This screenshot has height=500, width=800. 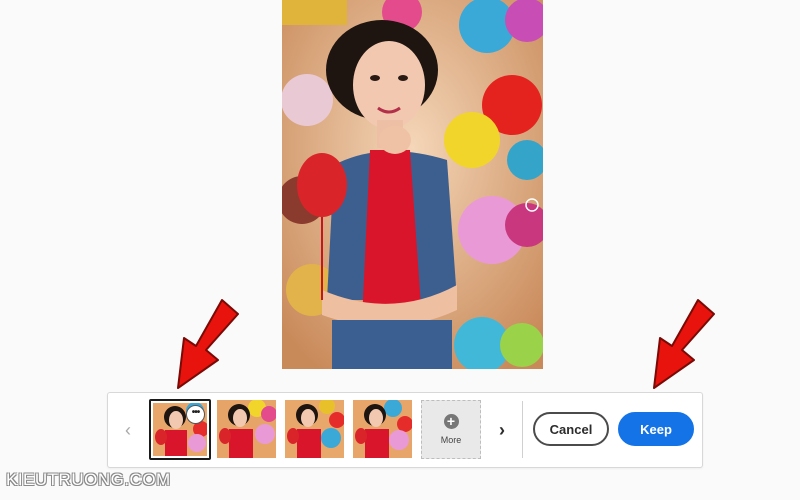 I want to click on annotation-arrow-left-icon, so click(x=208, y=344).